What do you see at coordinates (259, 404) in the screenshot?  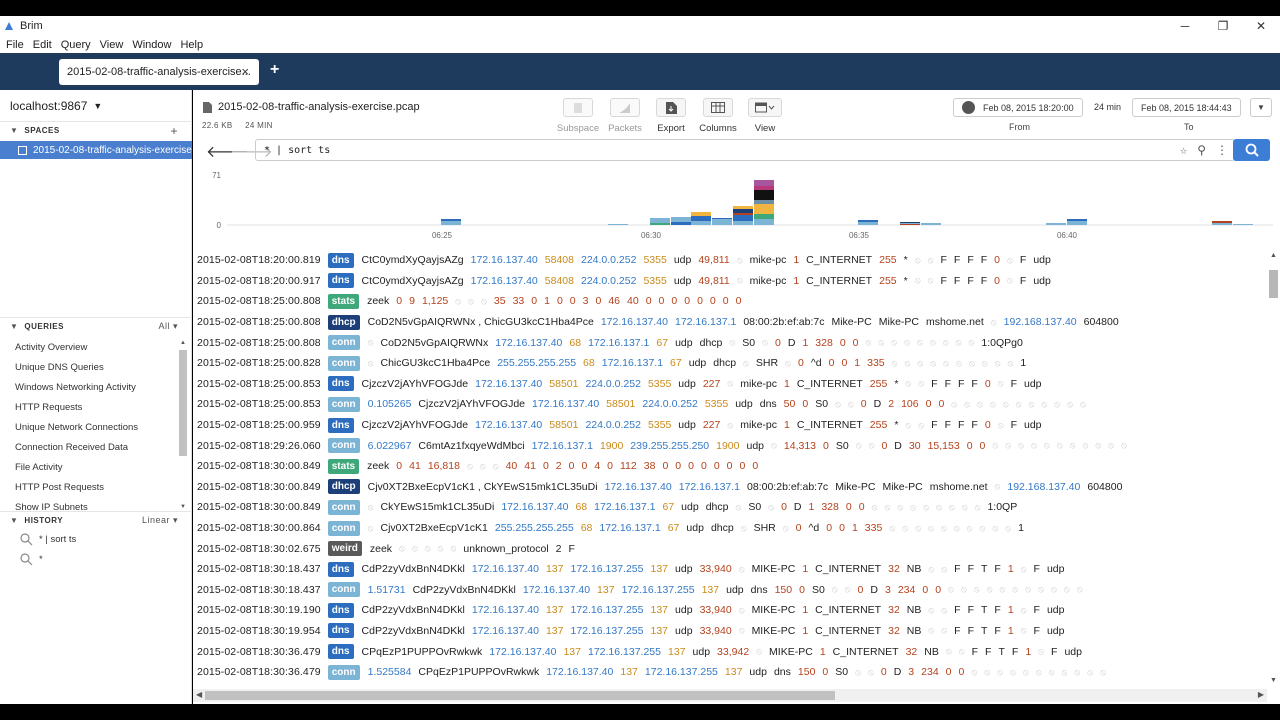 I see `log-timestamp: 2015-02-08T18:25:00.853` at bounding box center [259, 404].